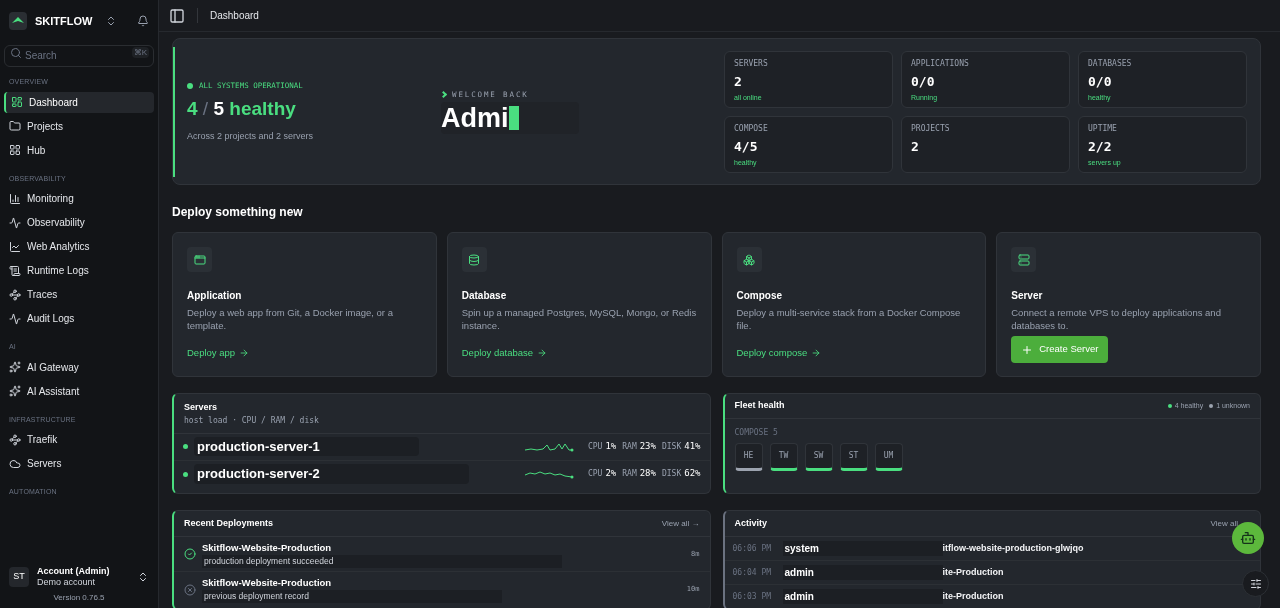  I want to click on nav-item: Runtime Logs, so click(79, 270).